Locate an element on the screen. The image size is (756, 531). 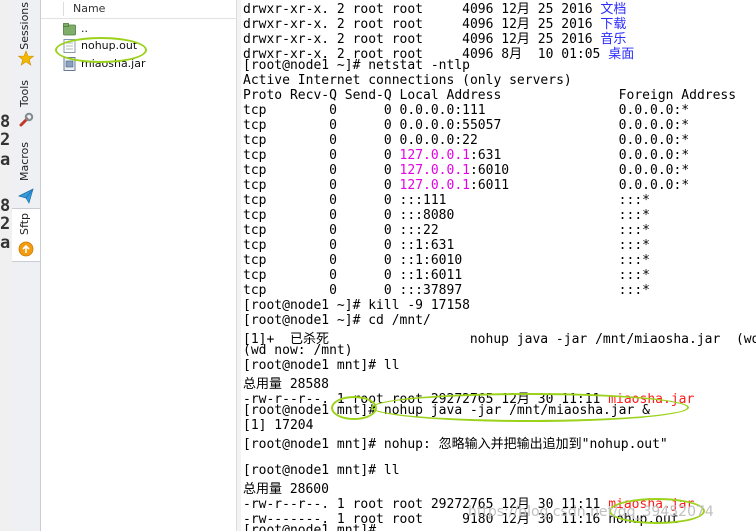
tab-sessions-label: Sessions is located at coordinates (24, 26).